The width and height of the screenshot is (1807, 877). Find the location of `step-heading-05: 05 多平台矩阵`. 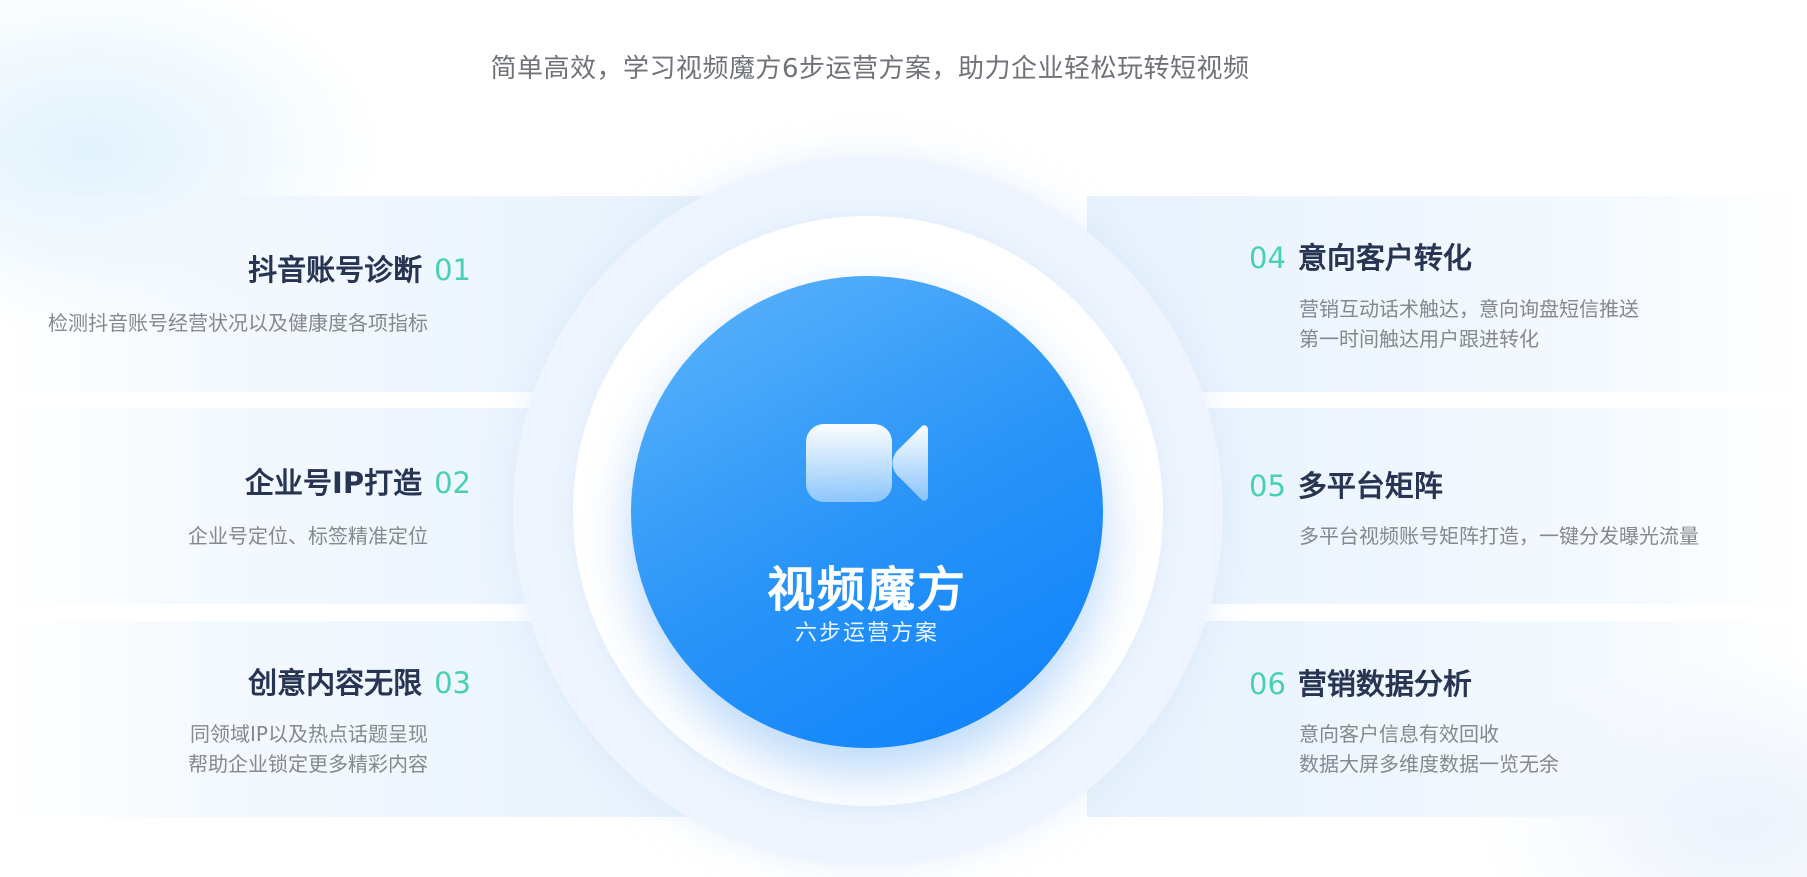

step-heading-05: 05 多平台矩阵 is located at coordinates (1346, 484).